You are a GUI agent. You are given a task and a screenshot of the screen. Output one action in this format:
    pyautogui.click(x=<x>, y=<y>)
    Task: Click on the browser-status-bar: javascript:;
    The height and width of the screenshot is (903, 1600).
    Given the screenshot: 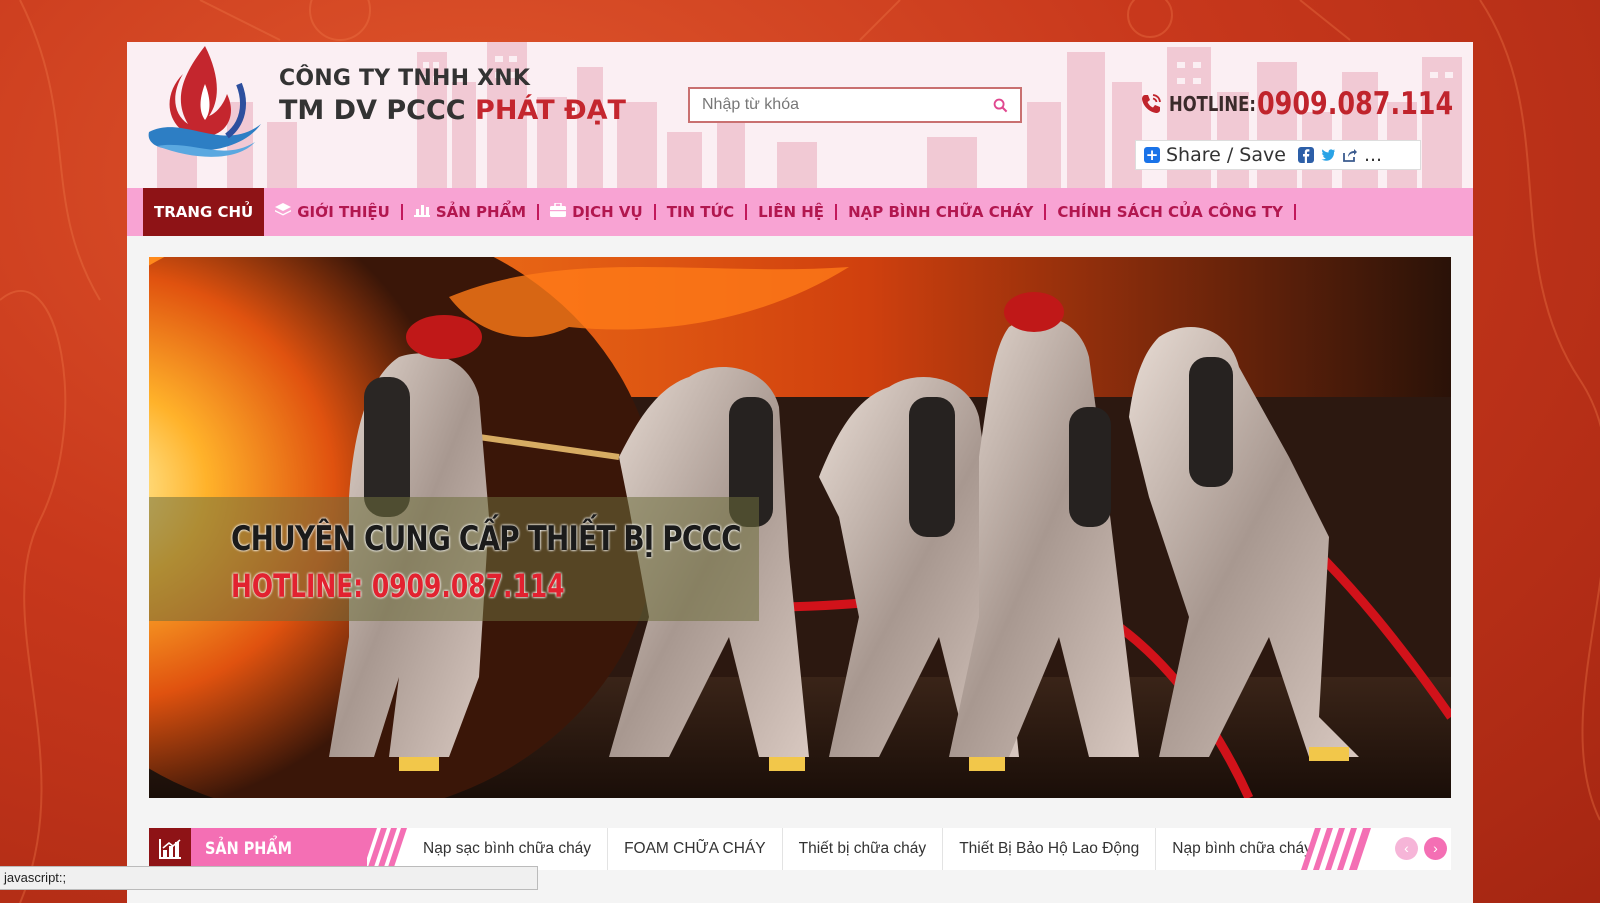 What is the action you would take?
    pyautogui.click(x=269, y=878)
    